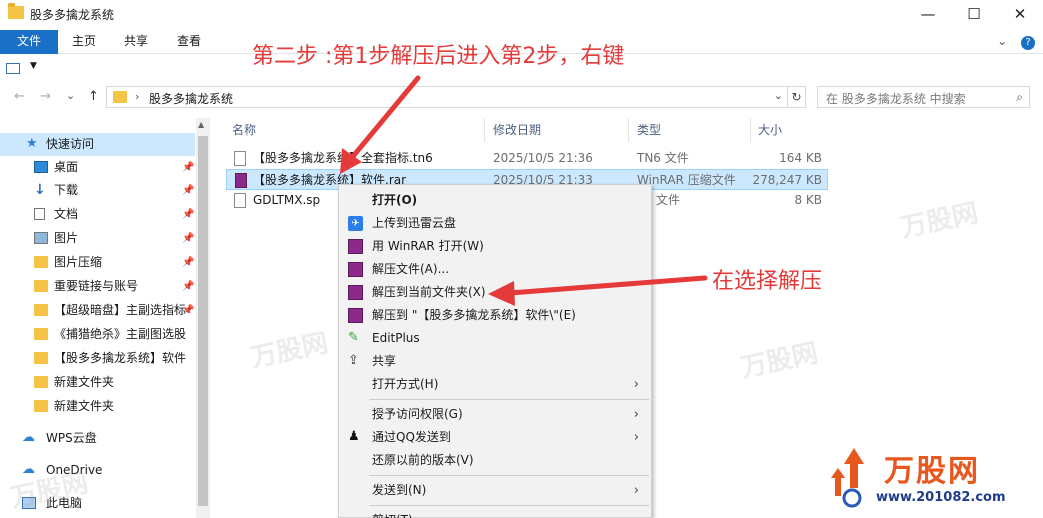 The height and width of the screenshot is (518, 1043). I want to click on arrow-to-extract-here, so click(598, 290).